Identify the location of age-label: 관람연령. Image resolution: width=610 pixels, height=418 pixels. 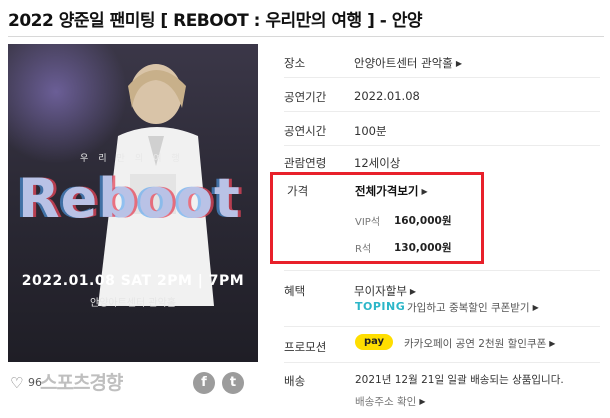
(305, 163).